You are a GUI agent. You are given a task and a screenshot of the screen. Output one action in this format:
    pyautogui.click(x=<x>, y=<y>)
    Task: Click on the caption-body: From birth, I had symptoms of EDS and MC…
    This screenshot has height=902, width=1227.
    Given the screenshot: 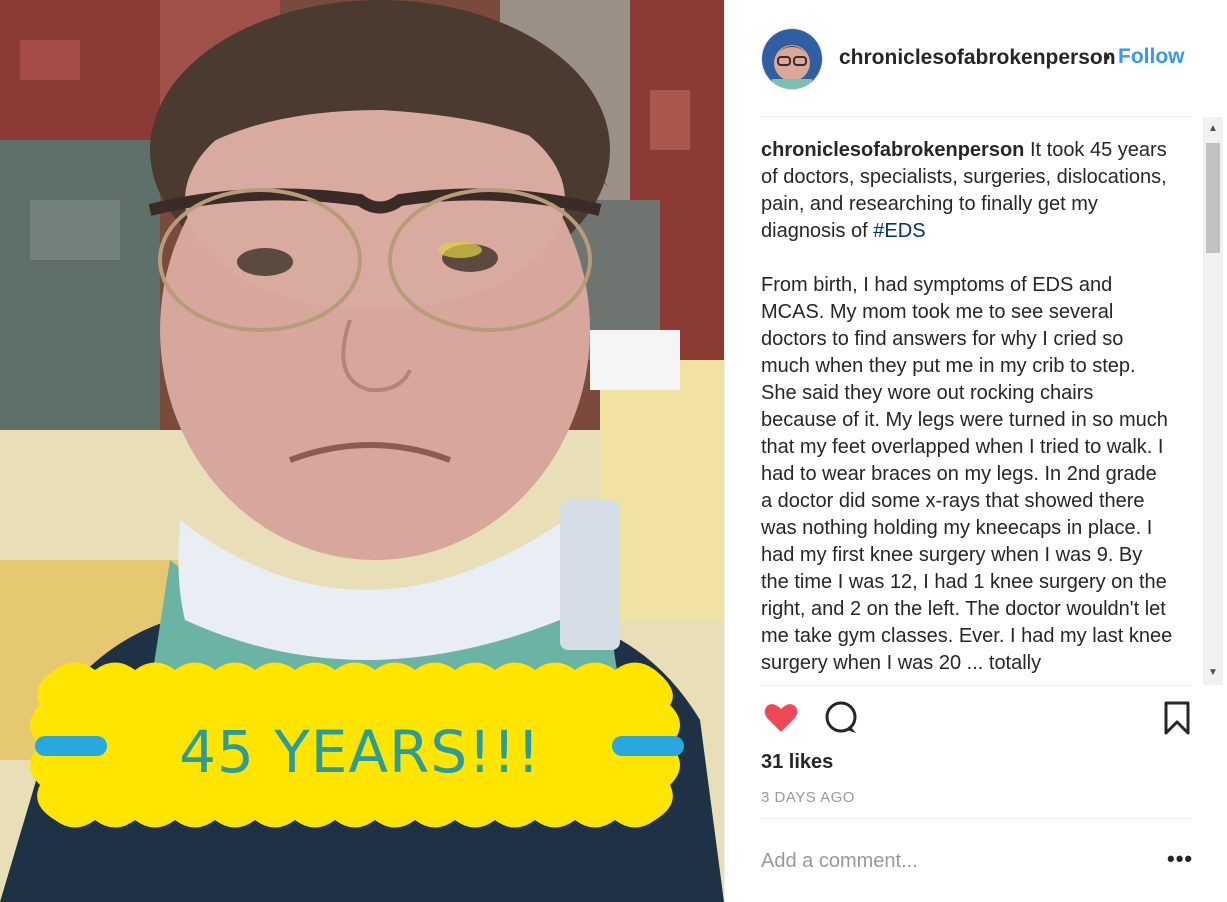 What is the action you would take?
    pyautogui.click(x=967, y=474)
    